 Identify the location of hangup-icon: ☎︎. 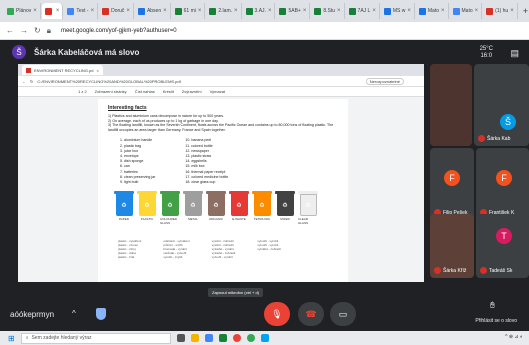
(311, 313).